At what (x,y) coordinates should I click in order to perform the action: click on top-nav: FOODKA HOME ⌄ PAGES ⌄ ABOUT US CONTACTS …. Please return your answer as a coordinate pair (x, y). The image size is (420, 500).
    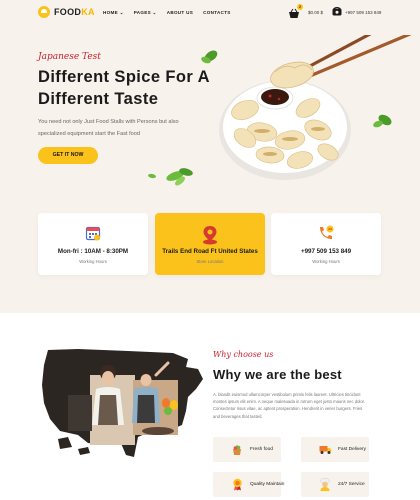
    Looking at the image, I should click on (210, 13).